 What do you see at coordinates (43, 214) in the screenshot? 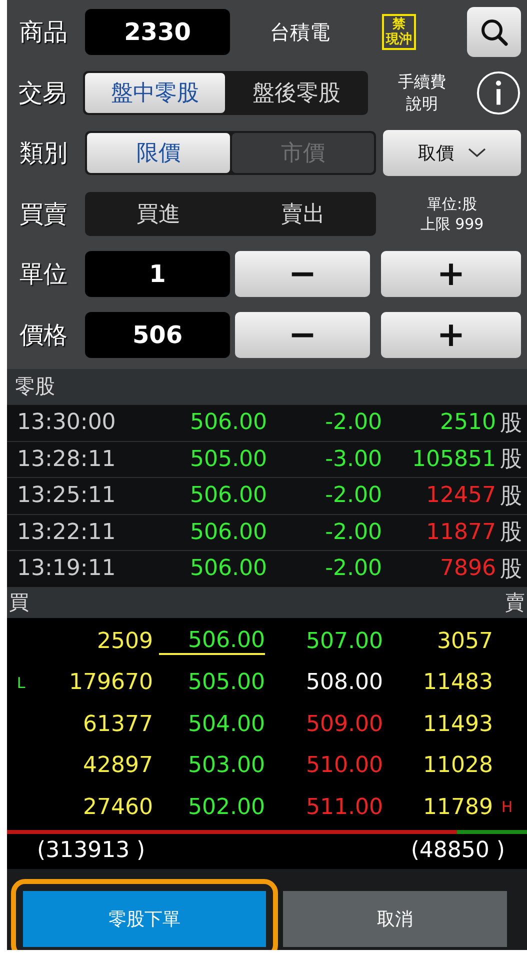
I see `field-label: 買賣` at bounding box center [43, 214].